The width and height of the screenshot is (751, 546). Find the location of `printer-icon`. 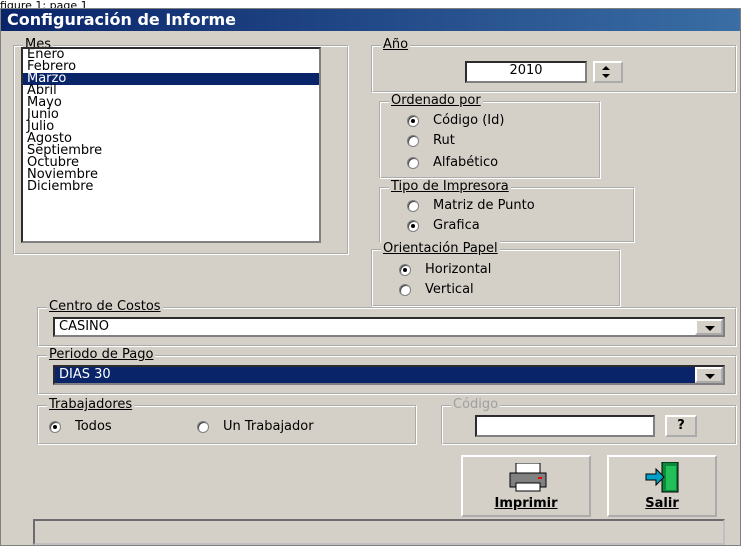

printer-icon is located at coordinates (528, 477).